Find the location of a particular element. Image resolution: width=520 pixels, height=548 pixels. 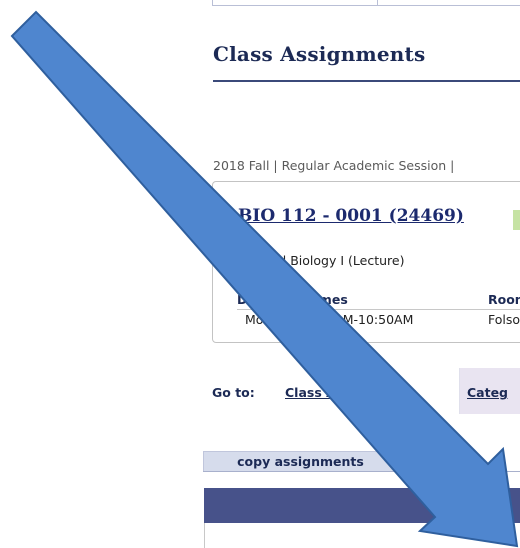

title-underline is located at coordinates (366, 81).